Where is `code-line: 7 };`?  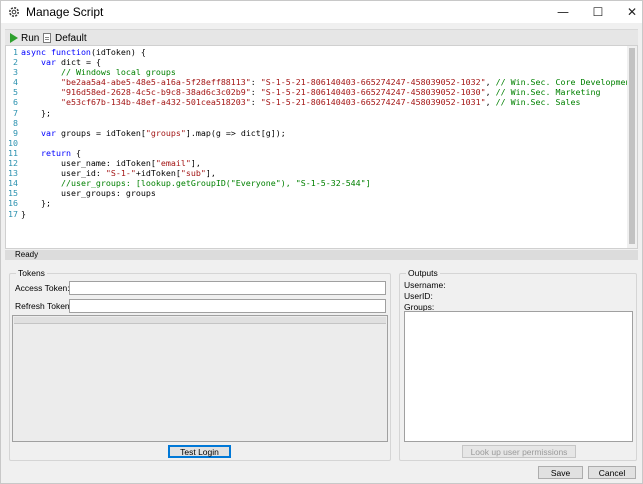
code-line: 7 }; is located at coordinates (316, 113).